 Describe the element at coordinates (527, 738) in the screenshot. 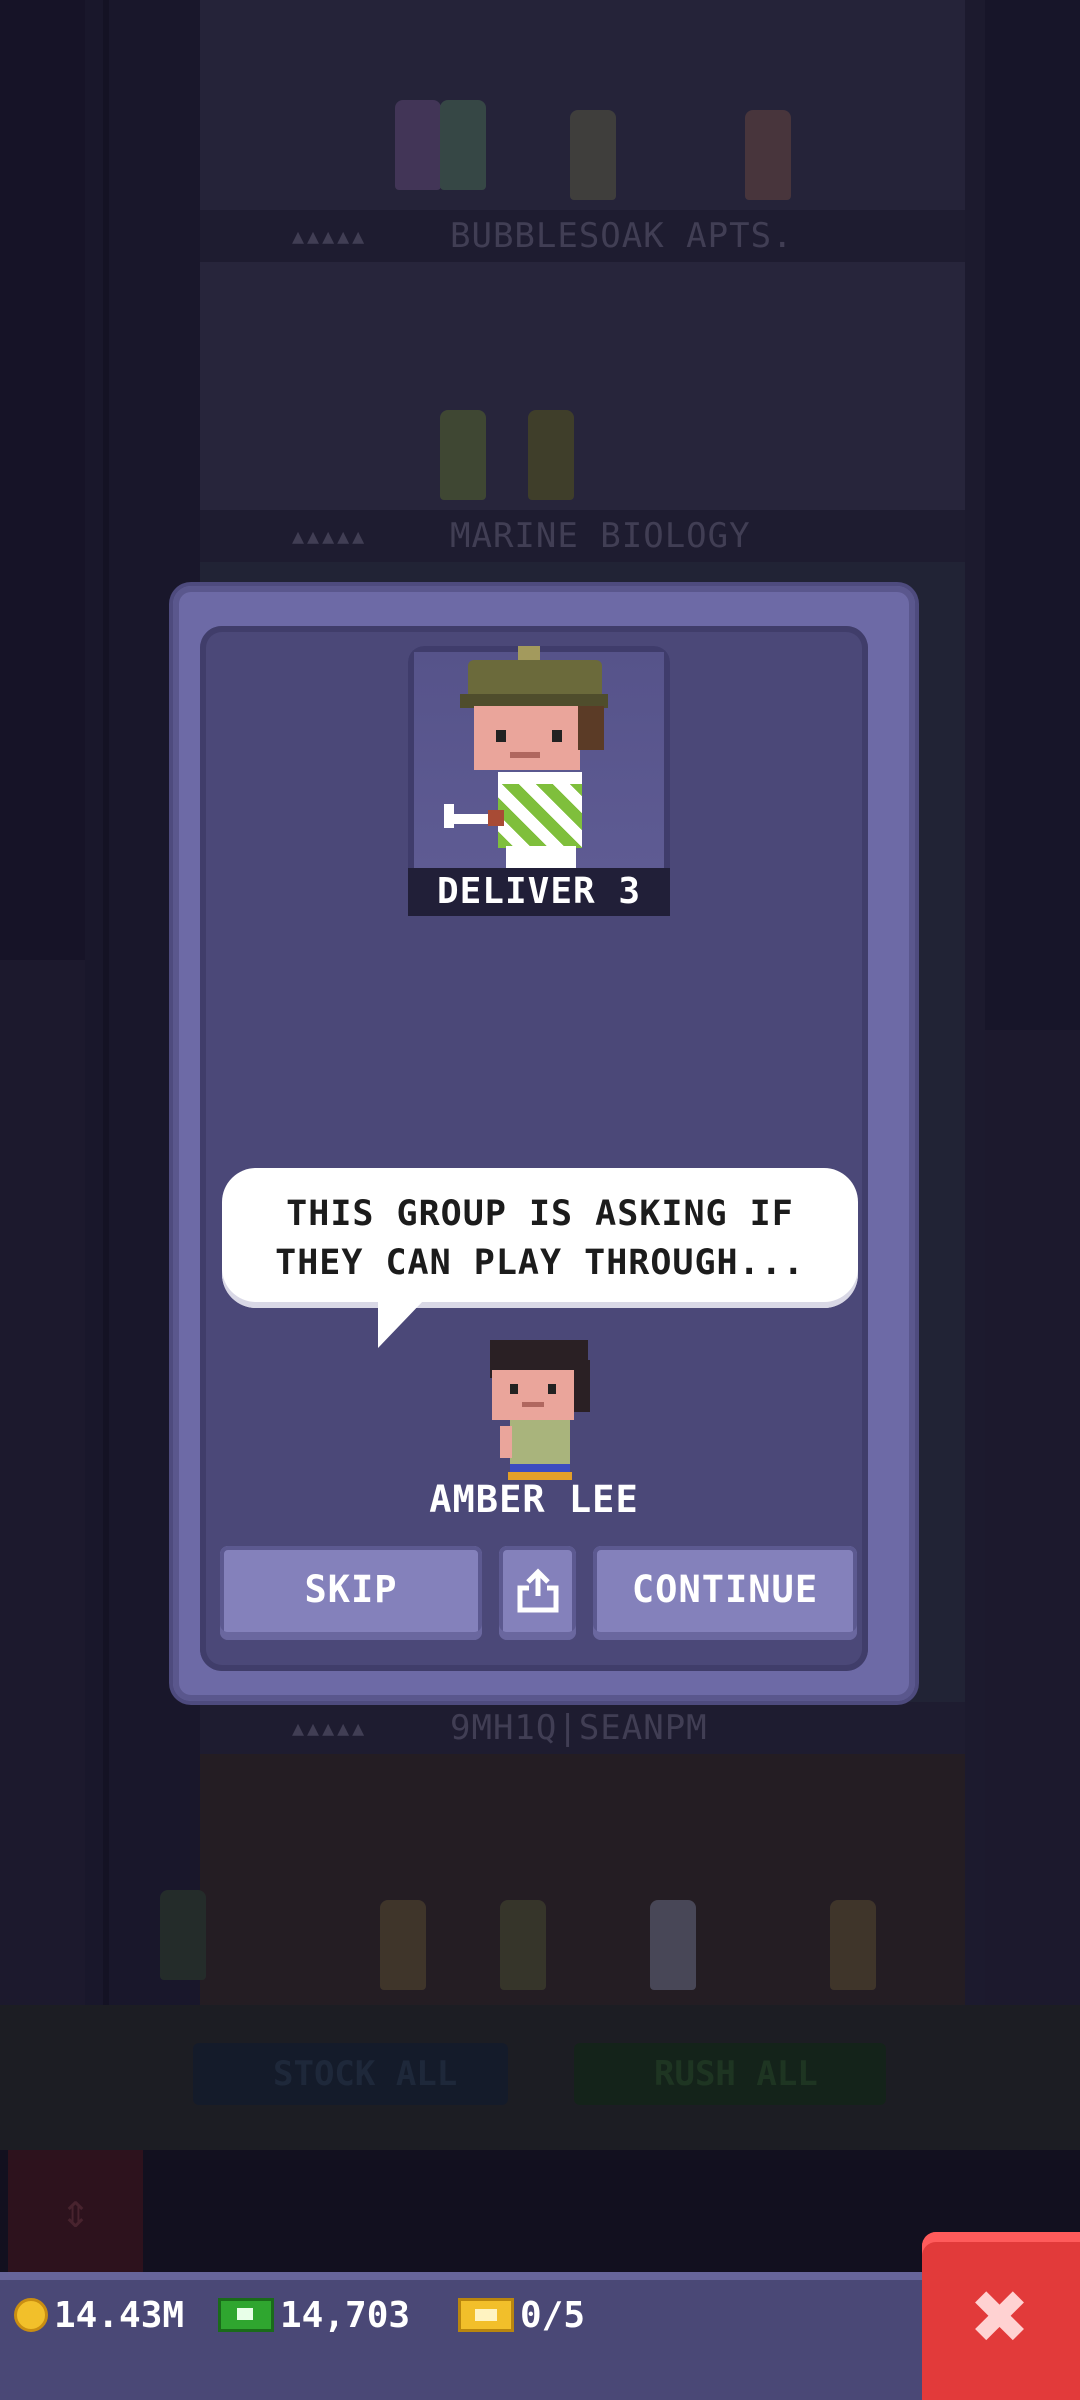

I see `golfer-face` at that location.